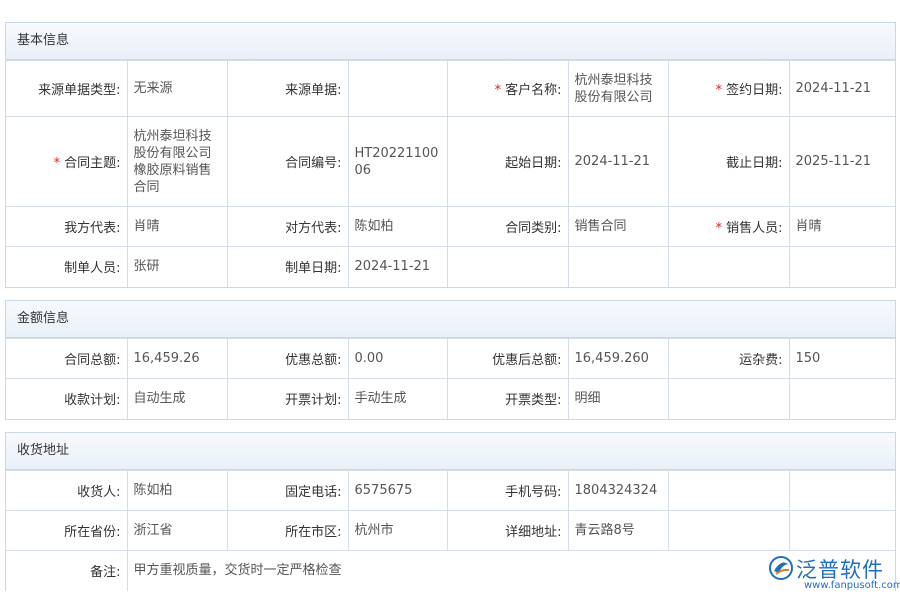  What do you see at coordinates (450, 319) in the screenshot?
I see `amount-info-title: 金额信息` at bounding box center [450, 319].